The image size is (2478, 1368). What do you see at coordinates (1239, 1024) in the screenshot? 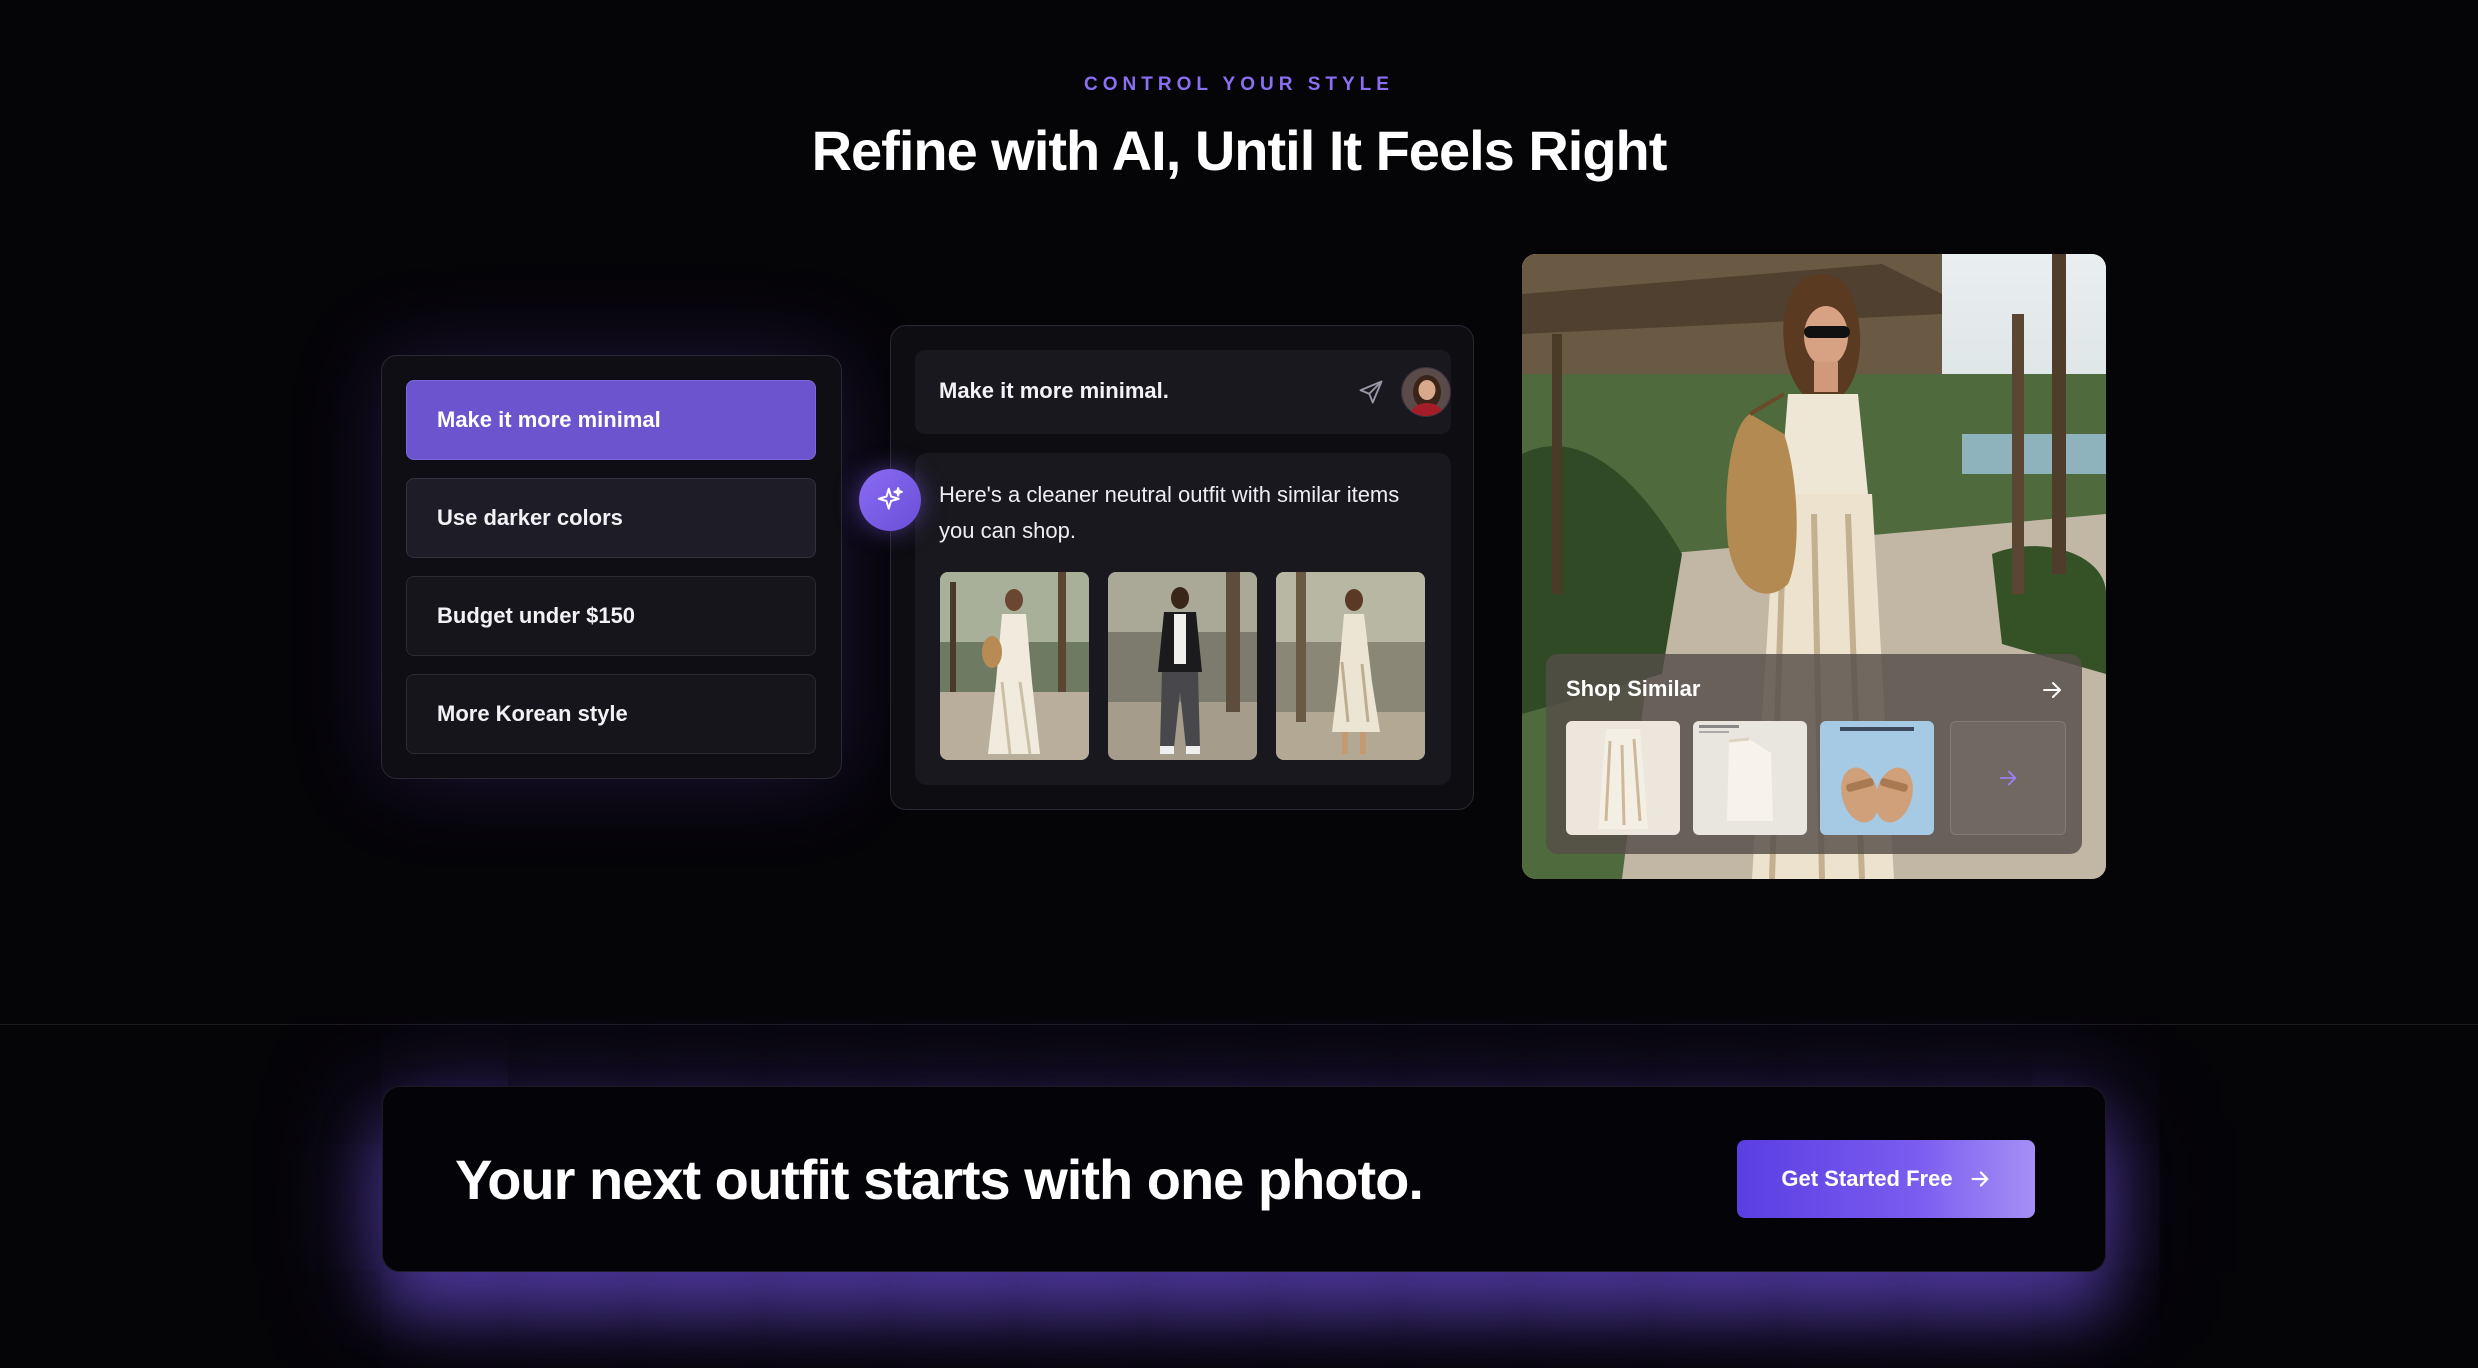
I see `section-divider` at bounding box center [1239, 1024].